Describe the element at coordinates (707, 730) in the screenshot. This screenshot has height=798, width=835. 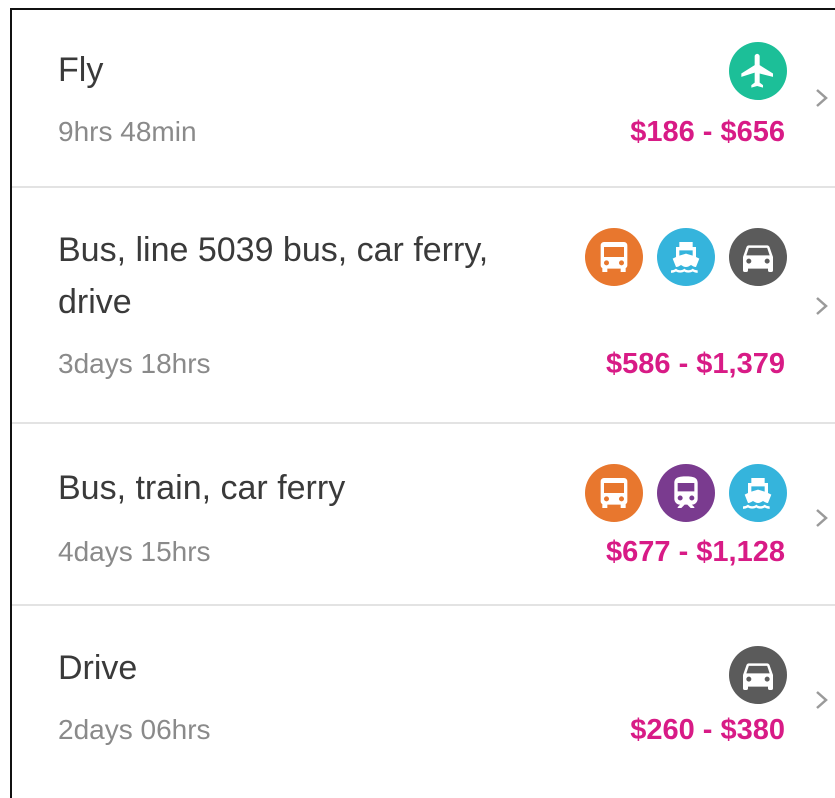
I see `route-price: $260 - $380` at that location.